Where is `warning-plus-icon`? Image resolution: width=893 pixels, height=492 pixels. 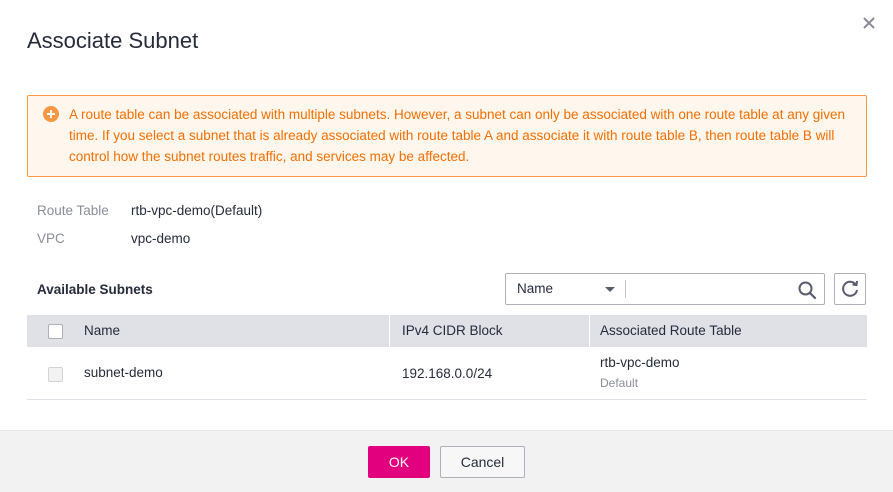
warning-plus-icon is located at coordinates (51, 114).